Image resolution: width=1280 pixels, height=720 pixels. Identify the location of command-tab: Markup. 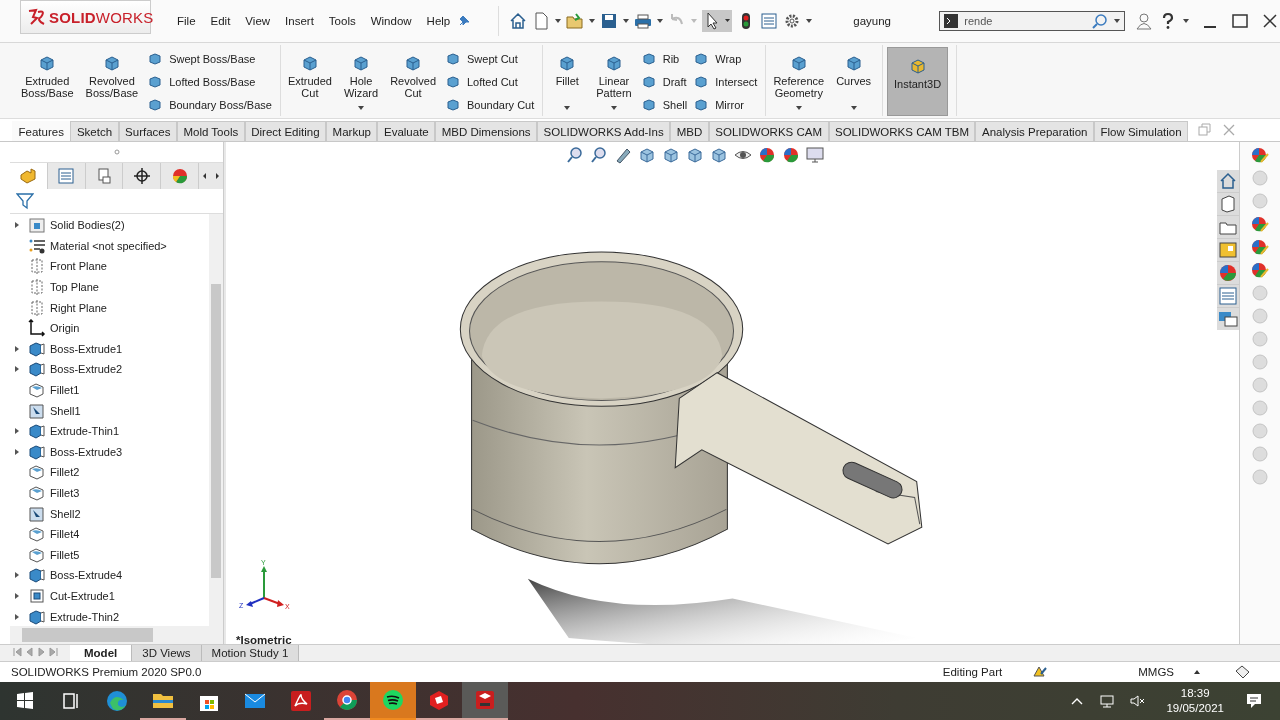
(352, 131).